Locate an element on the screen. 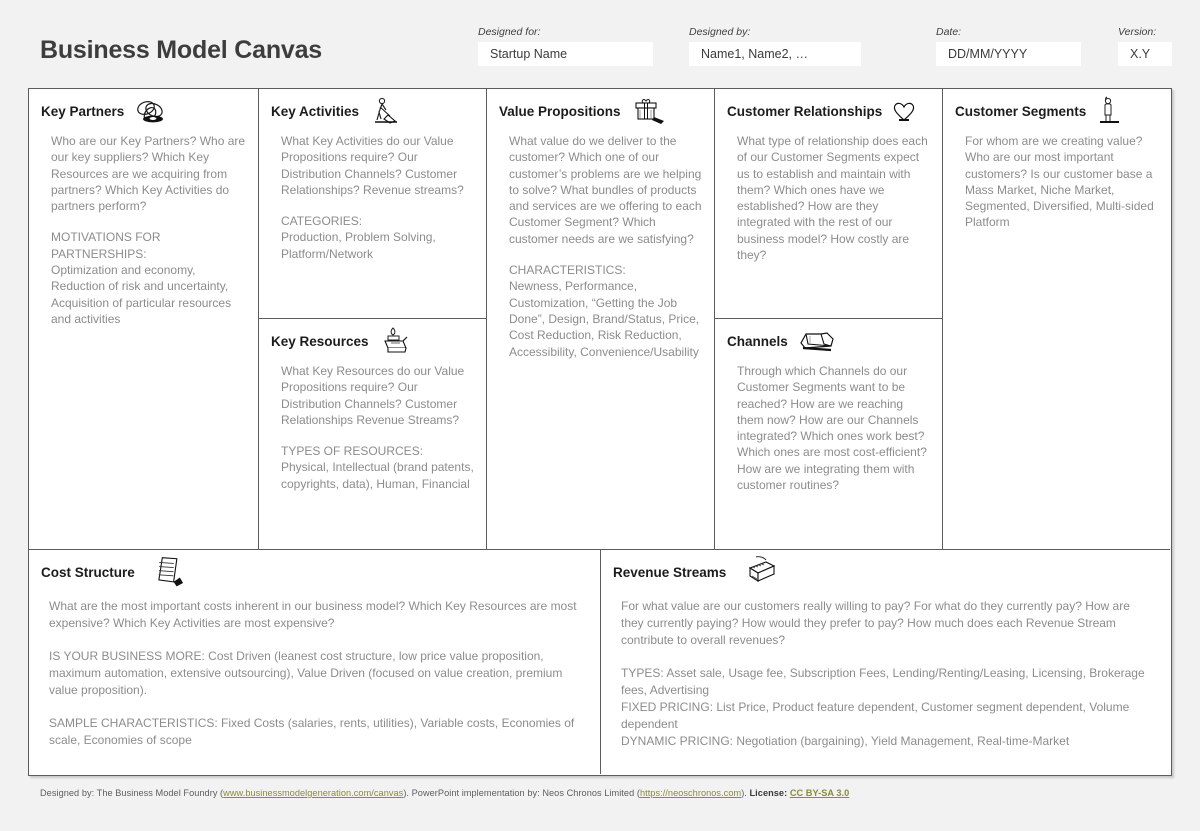 This screenshot has width=1200, height=831. channels-title: Channels is located at coordinates (757, 341).